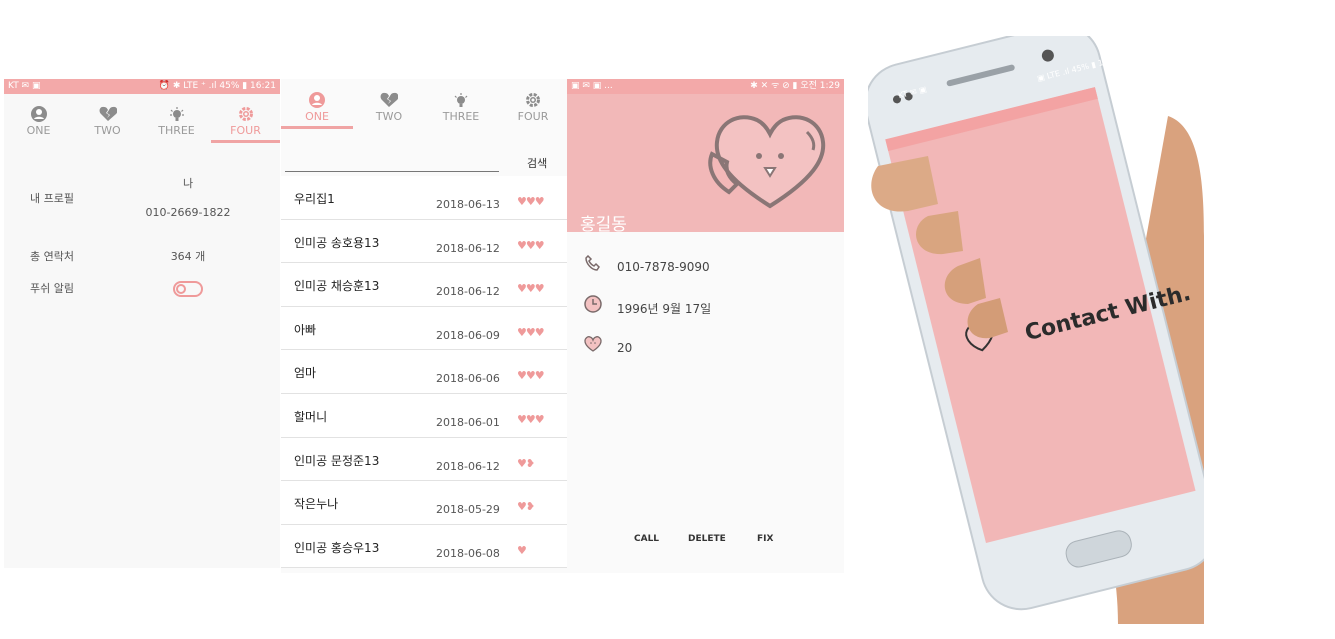  I want to click on contact-list-item: 인미공 송호용13 2018-06-12 ♥♥♥, so click(424, 241).